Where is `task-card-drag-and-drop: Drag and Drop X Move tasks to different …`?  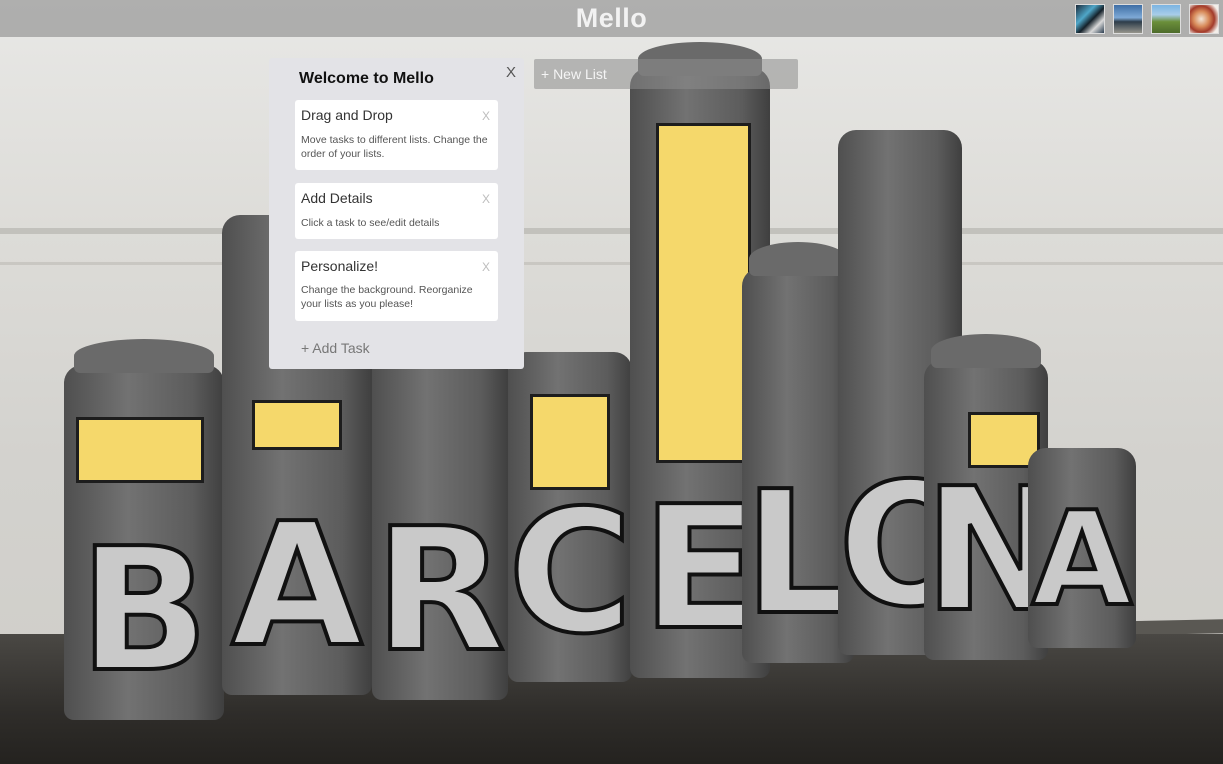 task-card-drag-and-drop: Drag and Drop X Move tasks to different … is located at coordinates (396, 135).